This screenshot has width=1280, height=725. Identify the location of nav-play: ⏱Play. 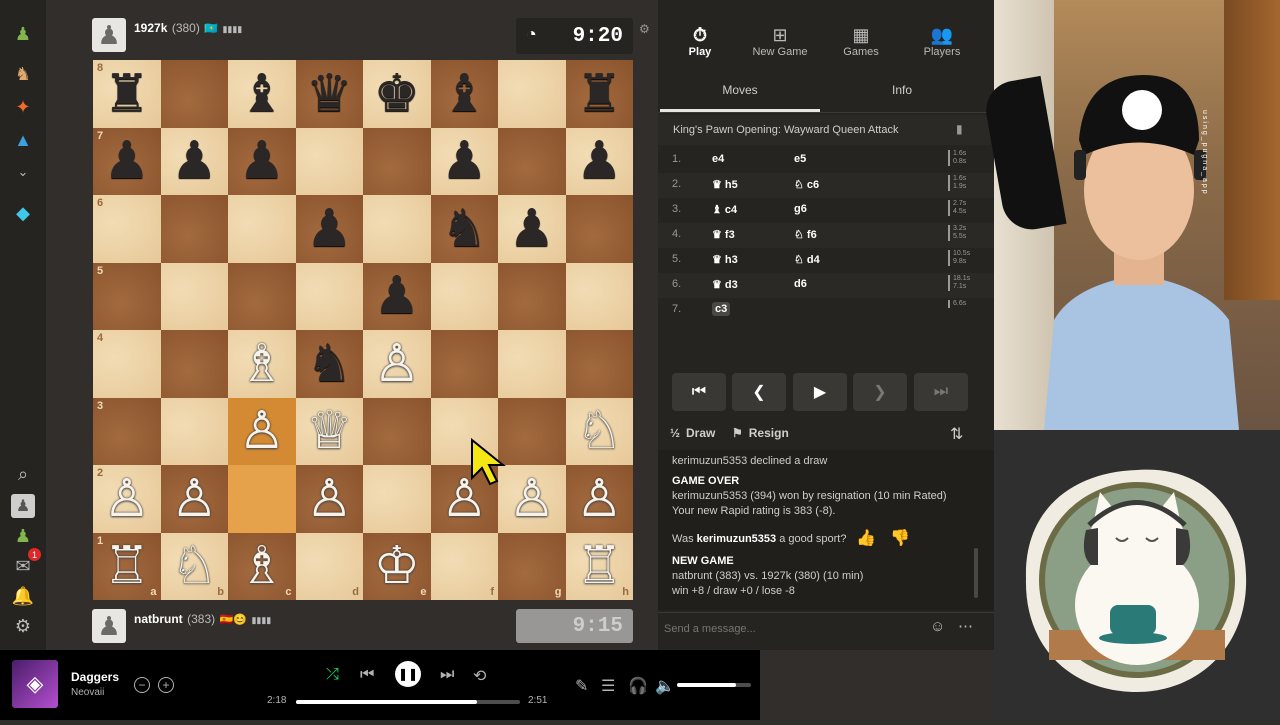
(700, 41).